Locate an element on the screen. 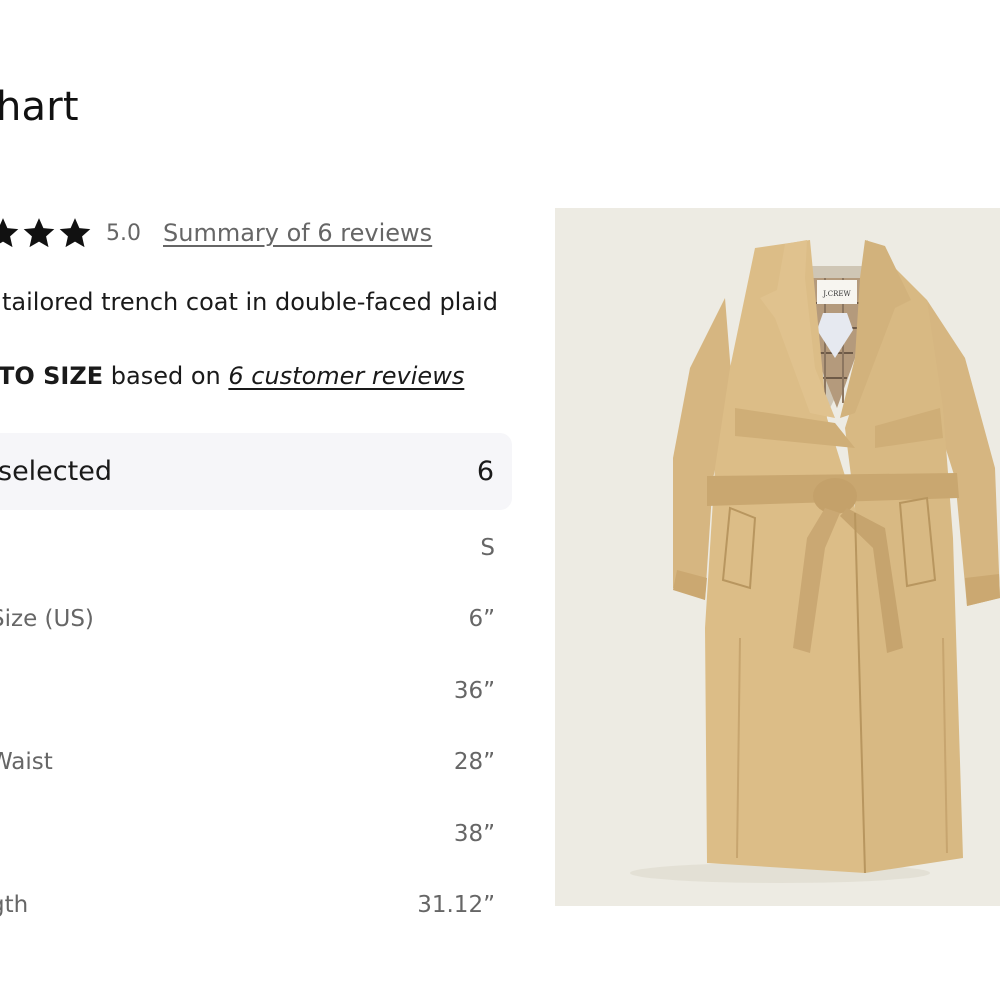  rating-row: 5.0 Summary of 6 reviews is located at coordinates (216, 233).